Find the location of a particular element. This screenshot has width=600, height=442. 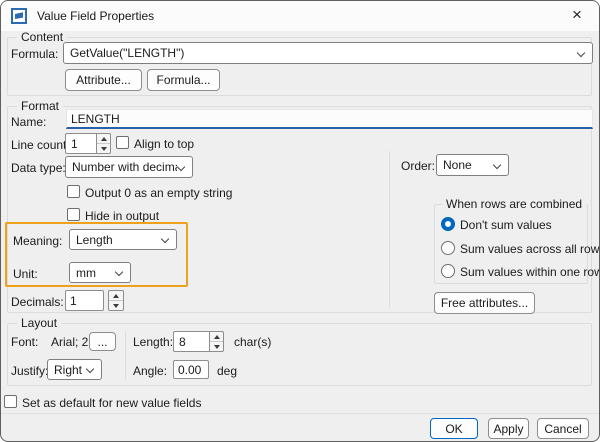

line-count-spin-buttons is located at coordinates (103, 143).